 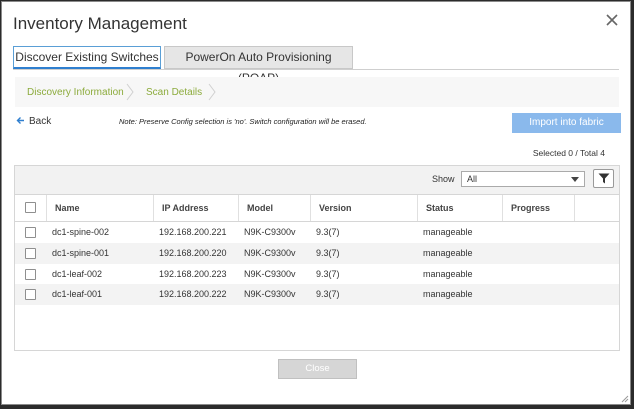 I want to click on column-header-ip-address: IP Address, so click(x=195, y=208).